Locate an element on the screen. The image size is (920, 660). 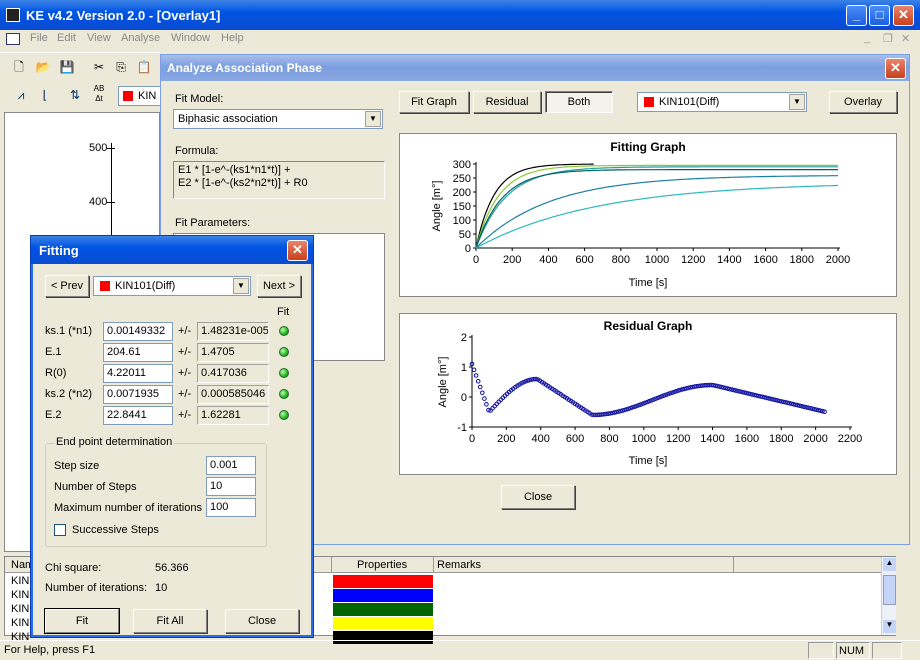
scroll-up-icon: ▲ is located at coordinates (889, 564).